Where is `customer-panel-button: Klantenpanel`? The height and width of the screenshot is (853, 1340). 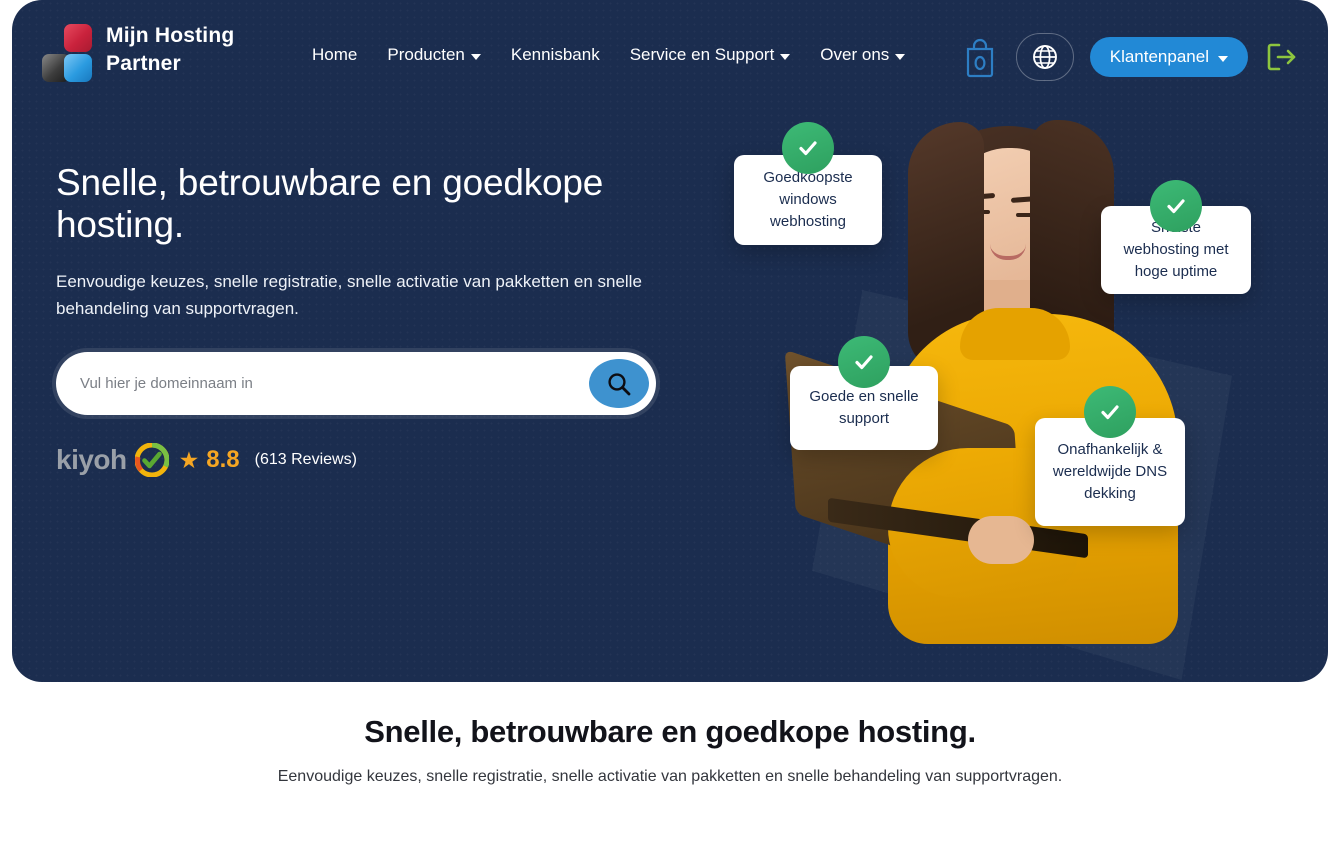 customer-panel-button: Klantenpanel is located at coordinates (1168, 57).